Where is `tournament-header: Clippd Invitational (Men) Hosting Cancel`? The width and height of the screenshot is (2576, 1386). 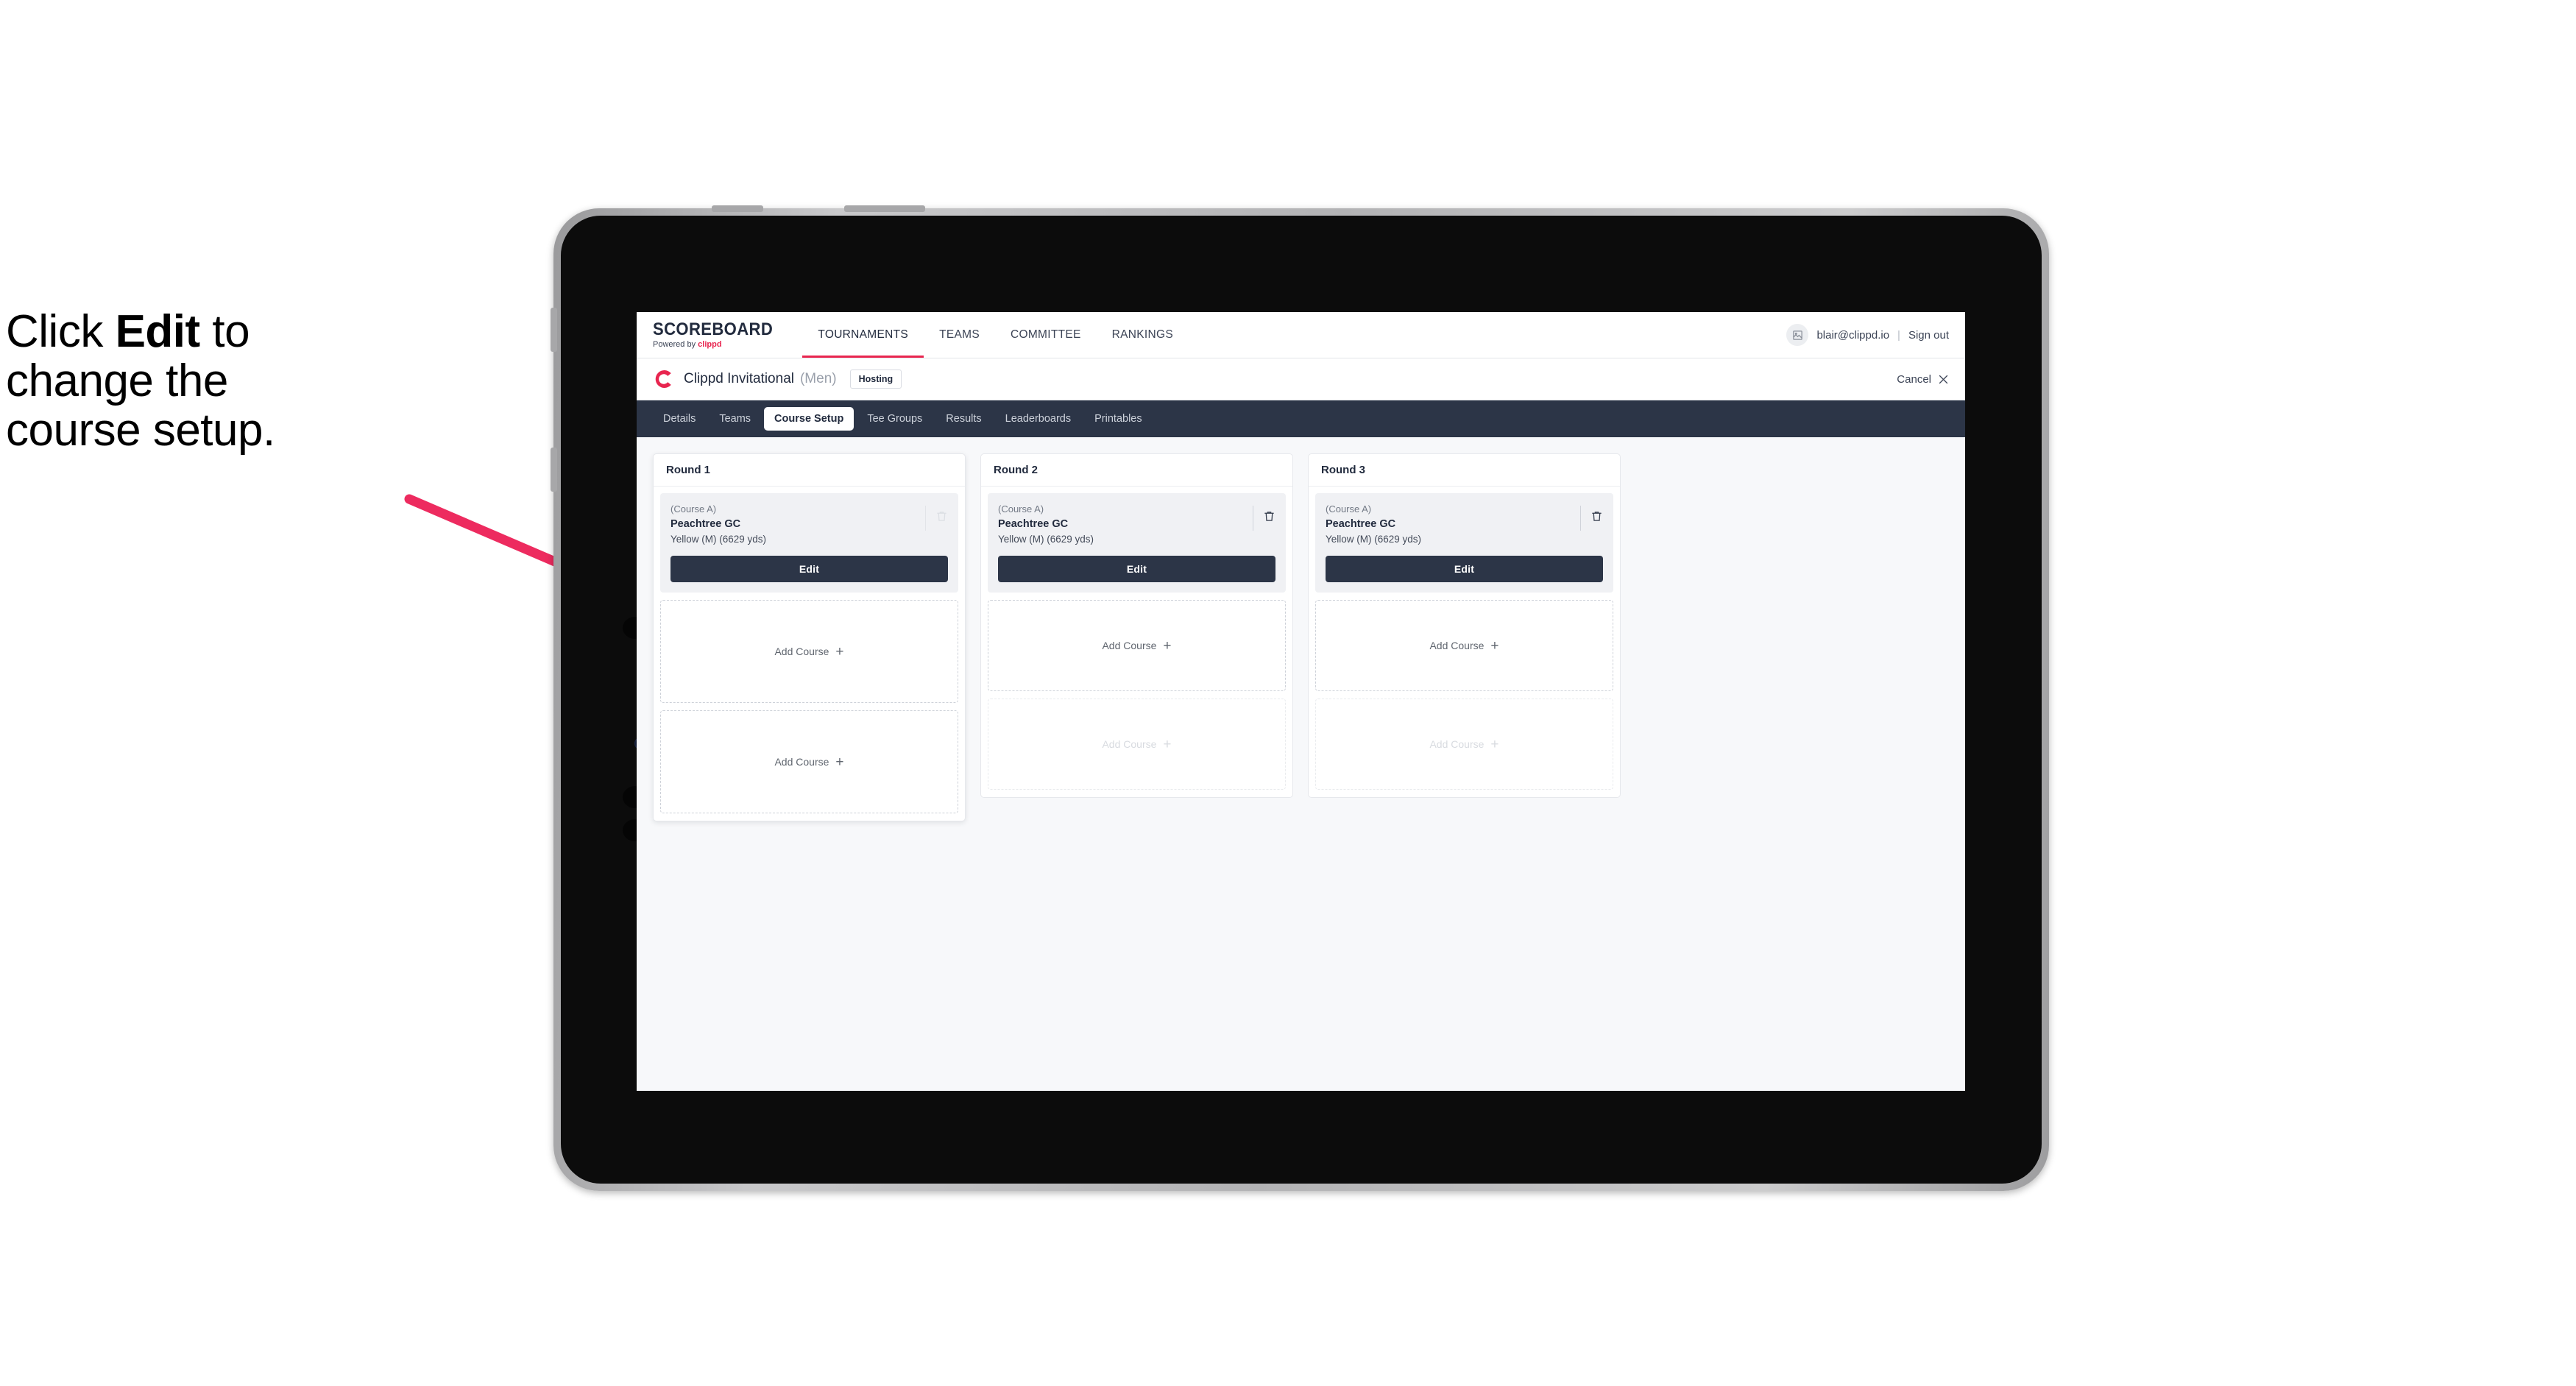
tournament-header: Clippd Invitational (Men) Hosting Cancel is located at coordinates (1301, 379).